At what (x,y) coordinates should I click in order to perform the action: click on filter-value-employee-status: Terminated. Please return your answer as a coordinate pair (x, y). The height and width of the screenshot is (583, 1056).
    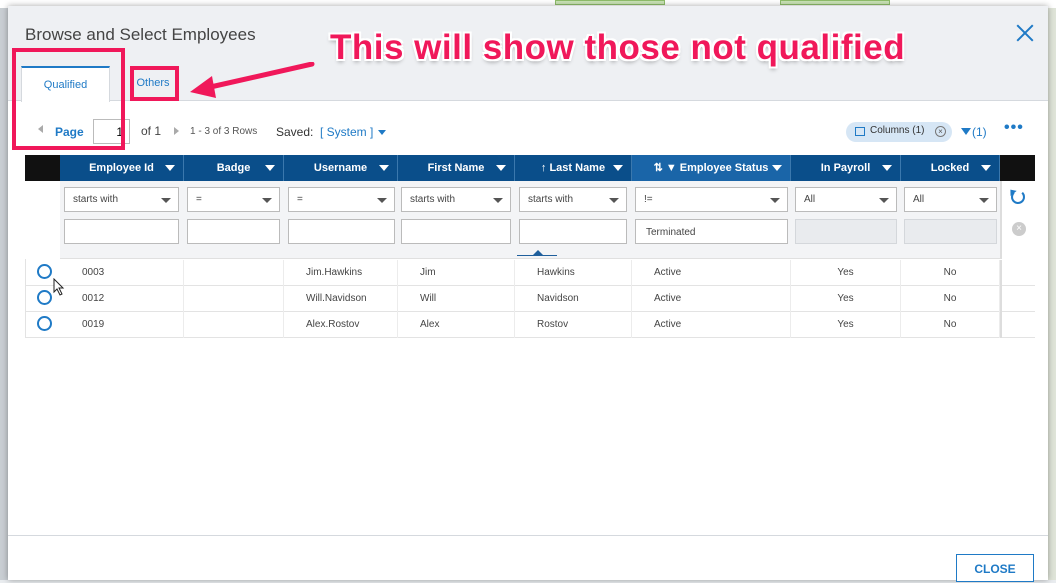
    Looking at the image, I should click on (711, 231).